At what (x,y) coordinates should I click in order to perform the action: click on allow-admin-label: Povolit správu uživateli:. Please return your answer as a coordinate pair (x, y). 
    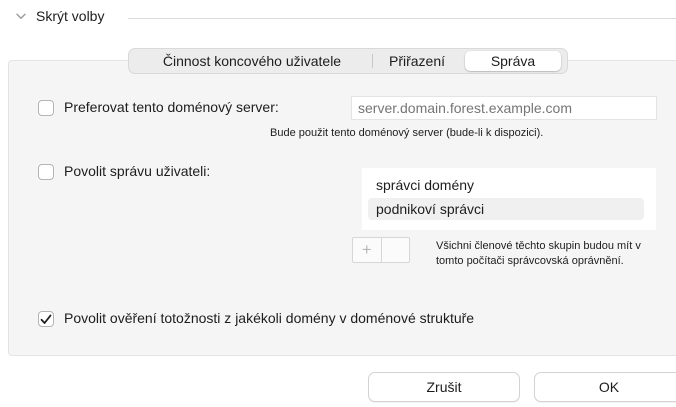
    Looking at the image, I should click on (137, 171).